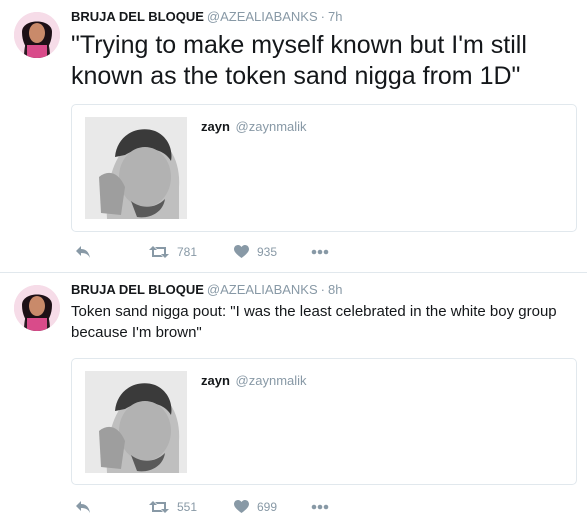 The width and height of the screenshot is (587, 527). Describe the element at coordinates (335, 16) in the screenshot. I see `timestamp: 7h` at that location.